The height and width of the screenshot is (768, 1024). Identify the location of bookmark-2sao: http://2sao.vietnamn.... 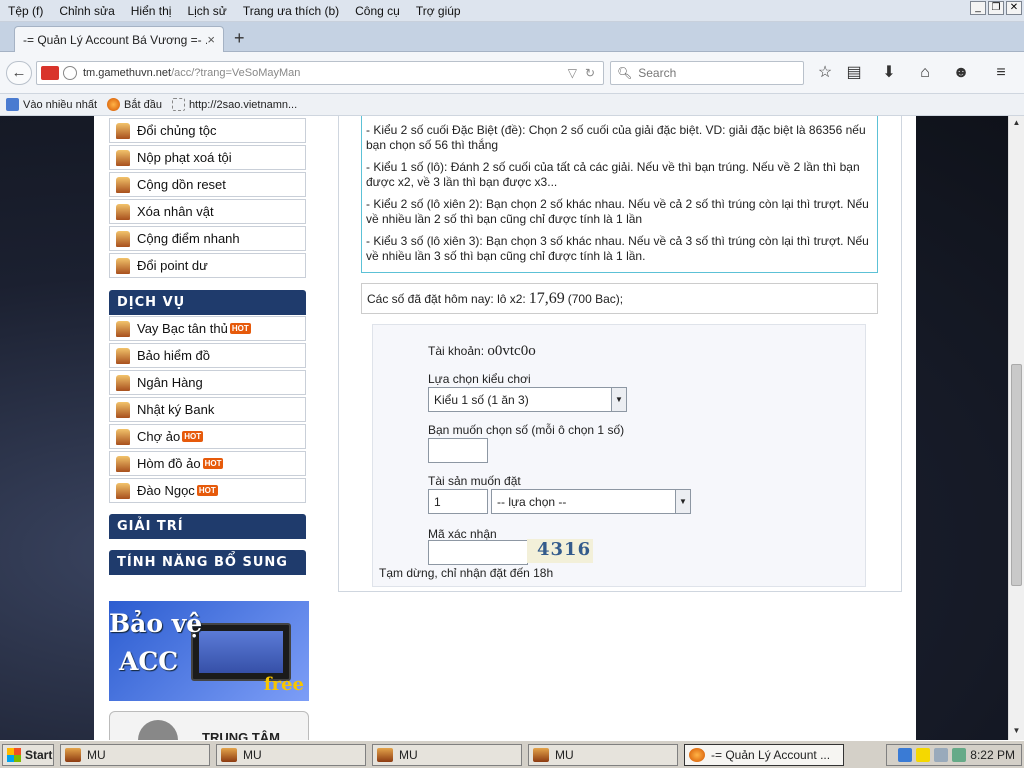
(234, 104).